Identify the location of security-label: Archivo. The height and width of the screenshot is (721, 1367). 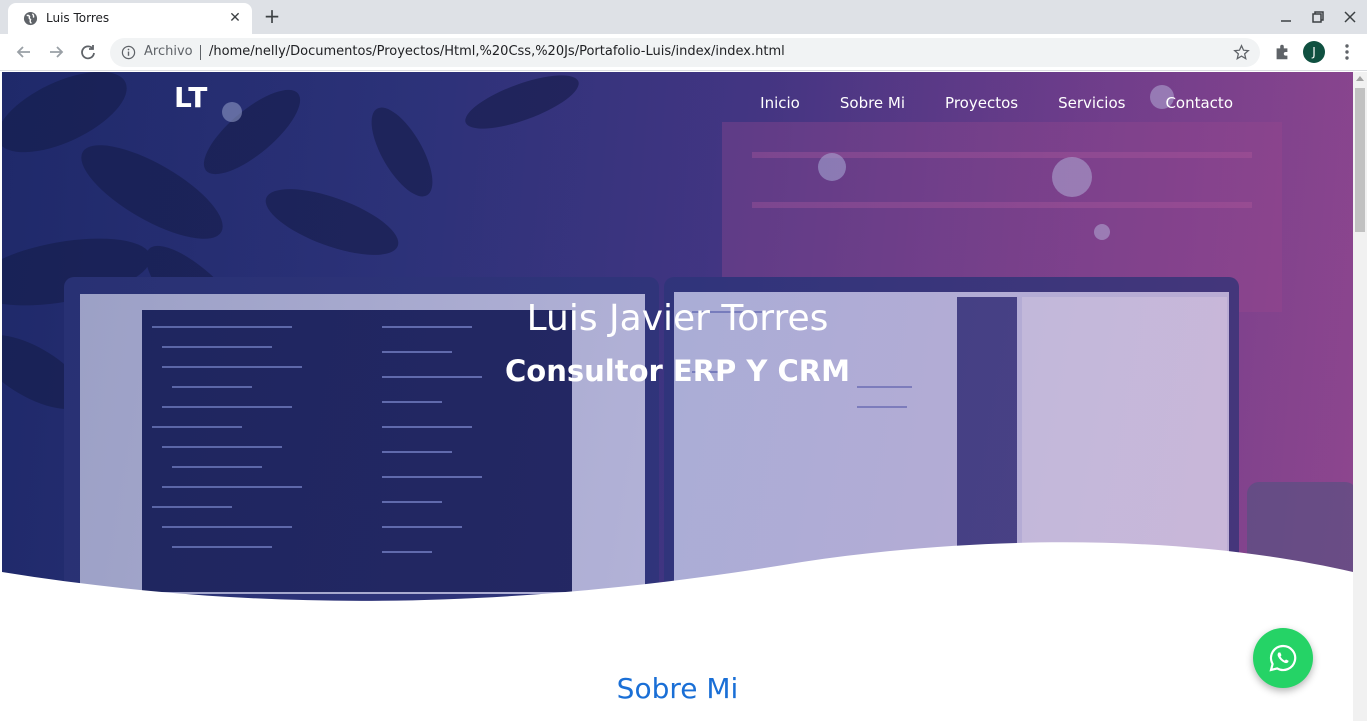
(168, 51).